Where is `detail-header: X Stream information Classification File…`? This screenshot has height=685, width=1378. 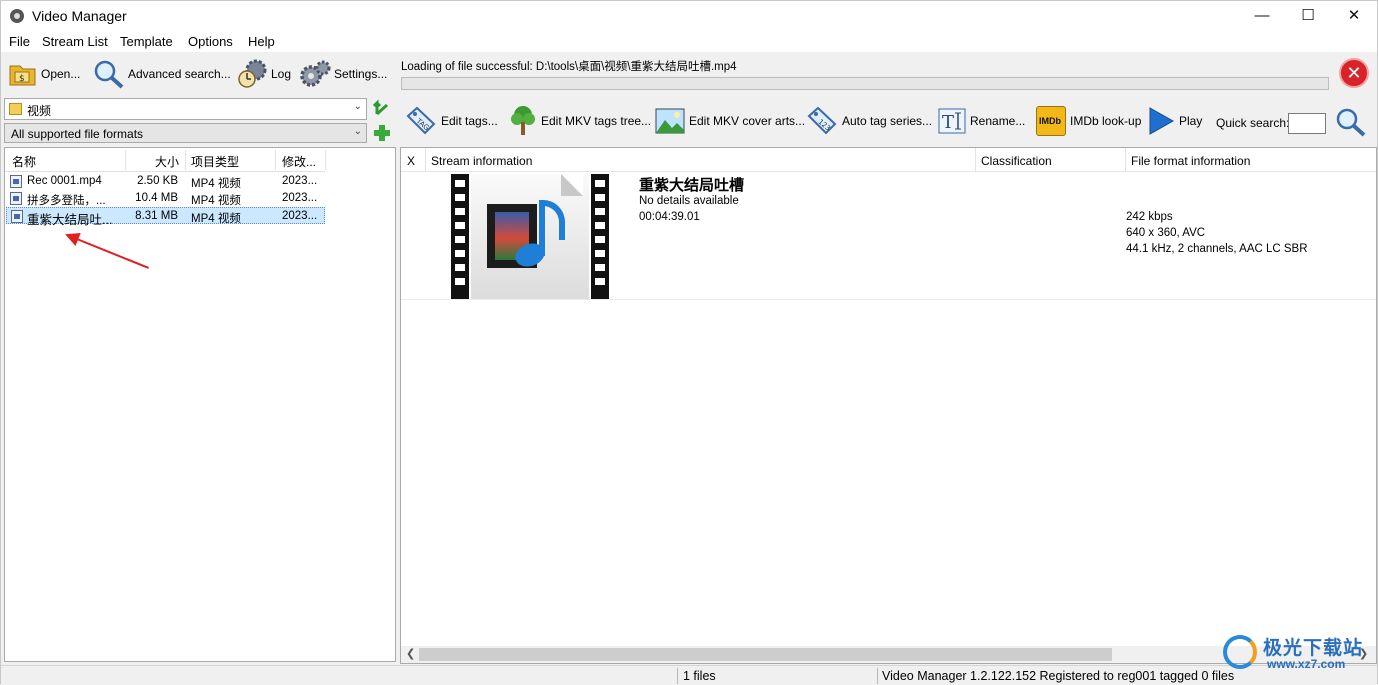
detail-header: X Stream information Classification File… is located at coordinates (888, 160).